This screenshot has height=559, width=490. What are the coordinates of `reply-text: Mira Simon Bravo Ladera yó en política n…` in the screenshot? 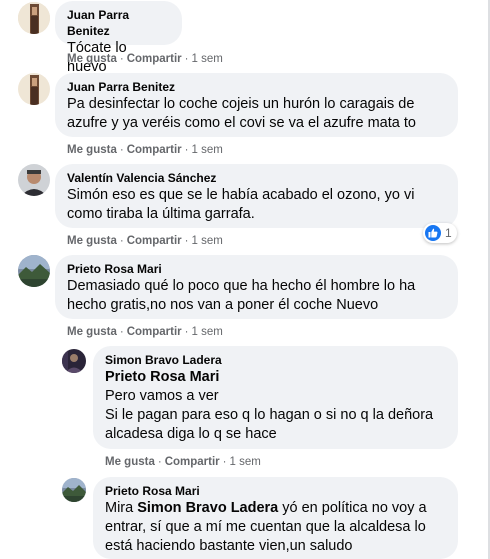 It's located at (275, 527).